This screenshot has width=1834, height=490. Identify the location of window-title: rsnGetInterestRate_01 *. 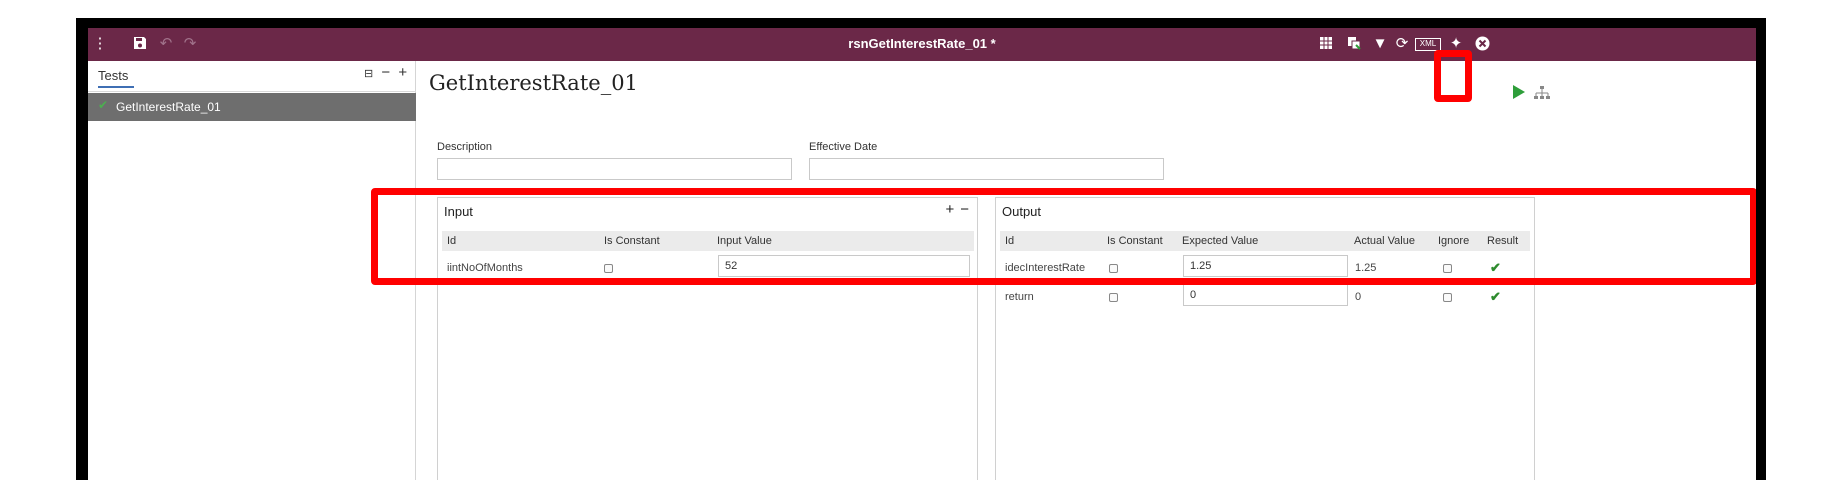
(922, 43).